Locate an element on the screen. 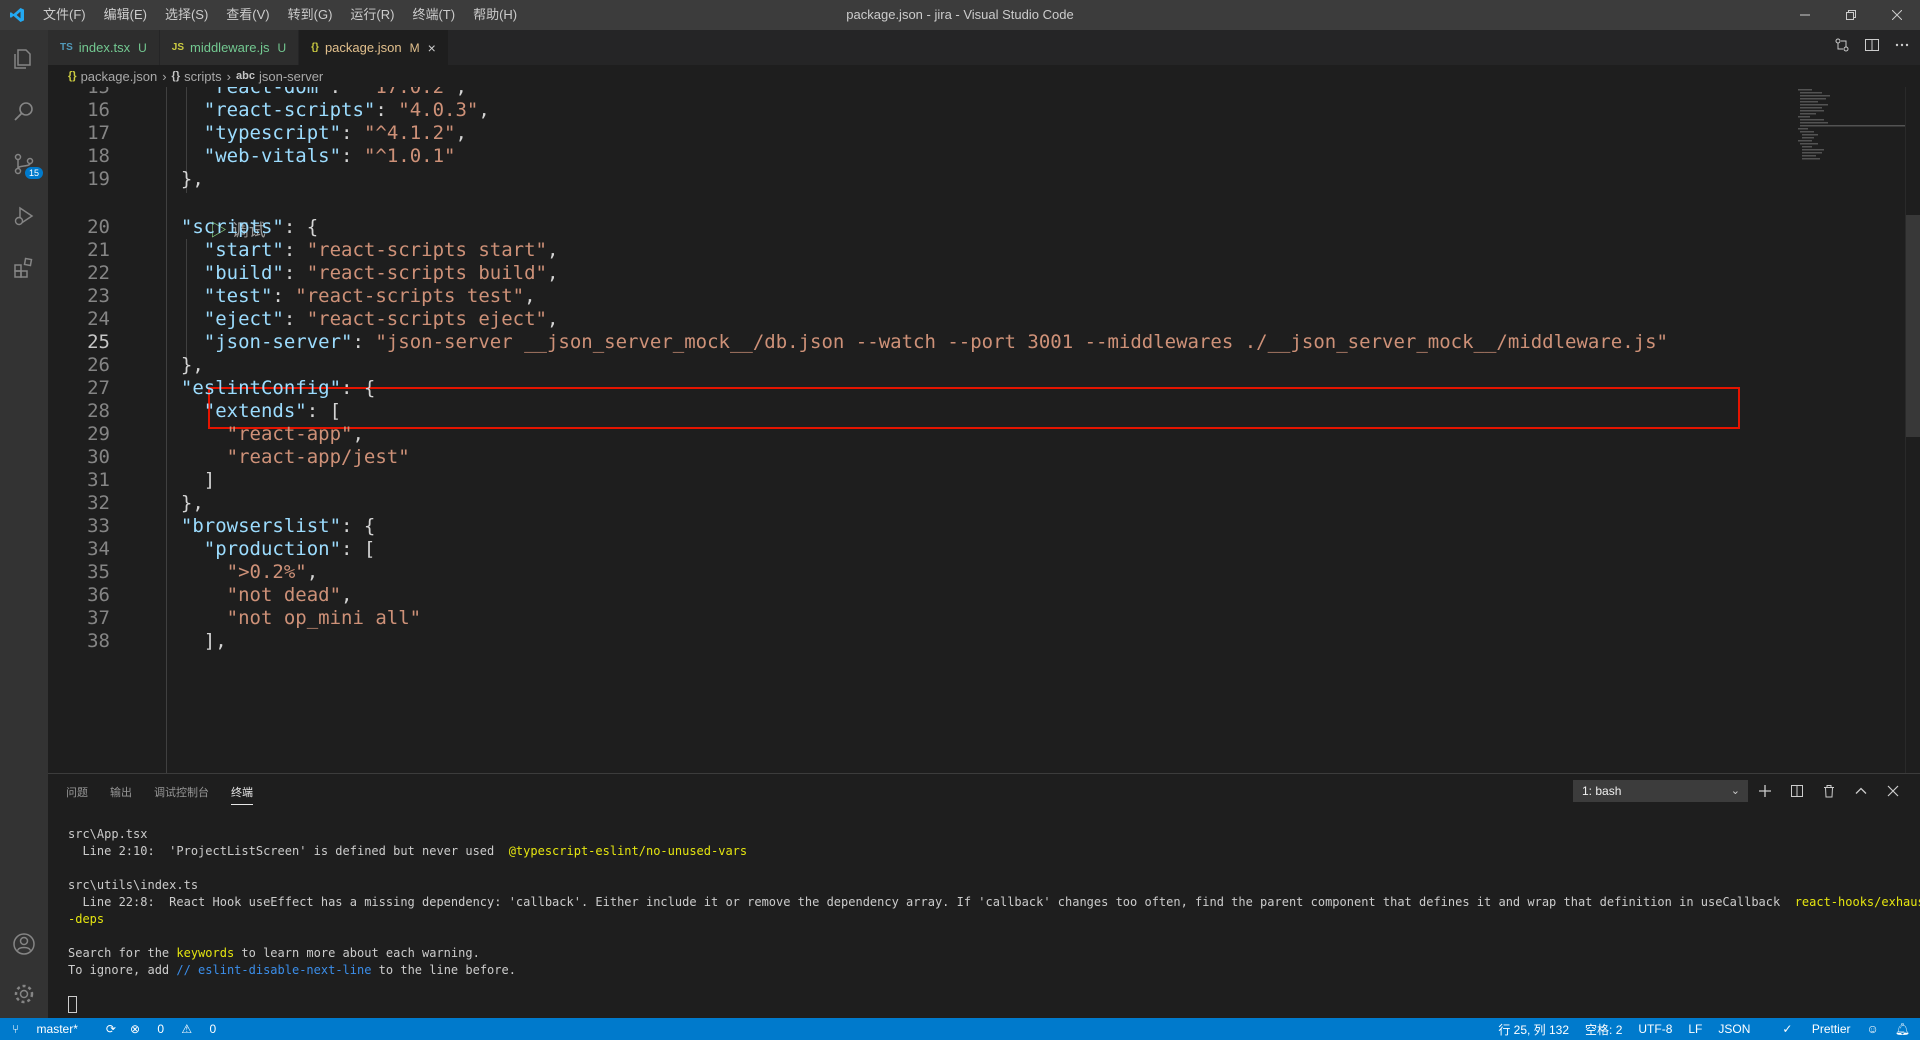 The image size is (1920, 1040). split-icon is located at coordinates (1797, 791).